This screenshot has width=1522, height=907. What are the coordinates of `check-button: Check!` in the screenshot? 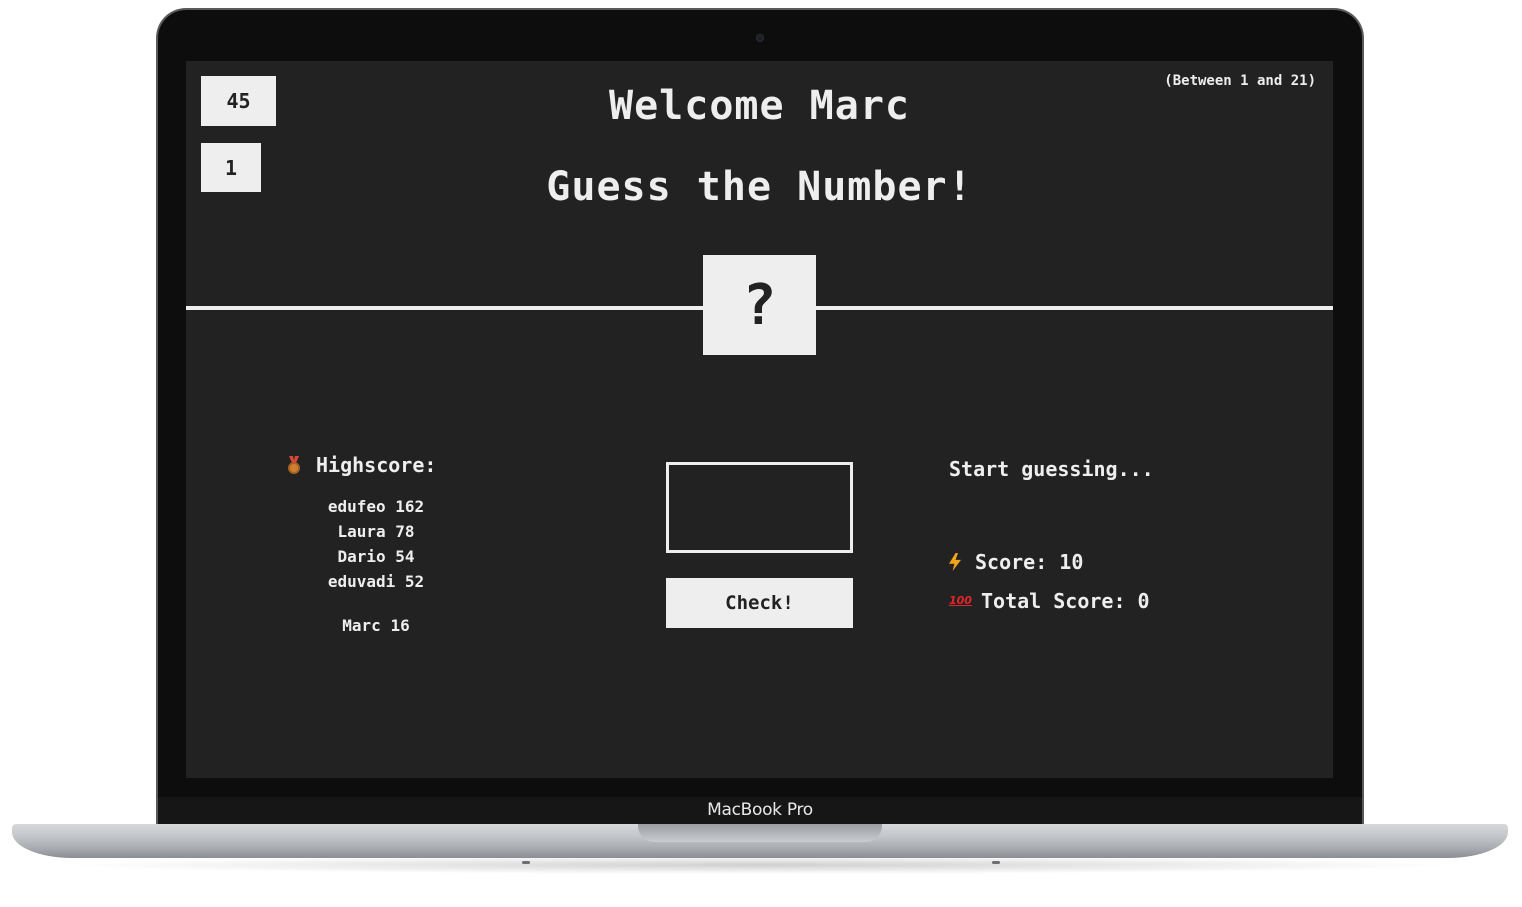 It's located at (759, 603).